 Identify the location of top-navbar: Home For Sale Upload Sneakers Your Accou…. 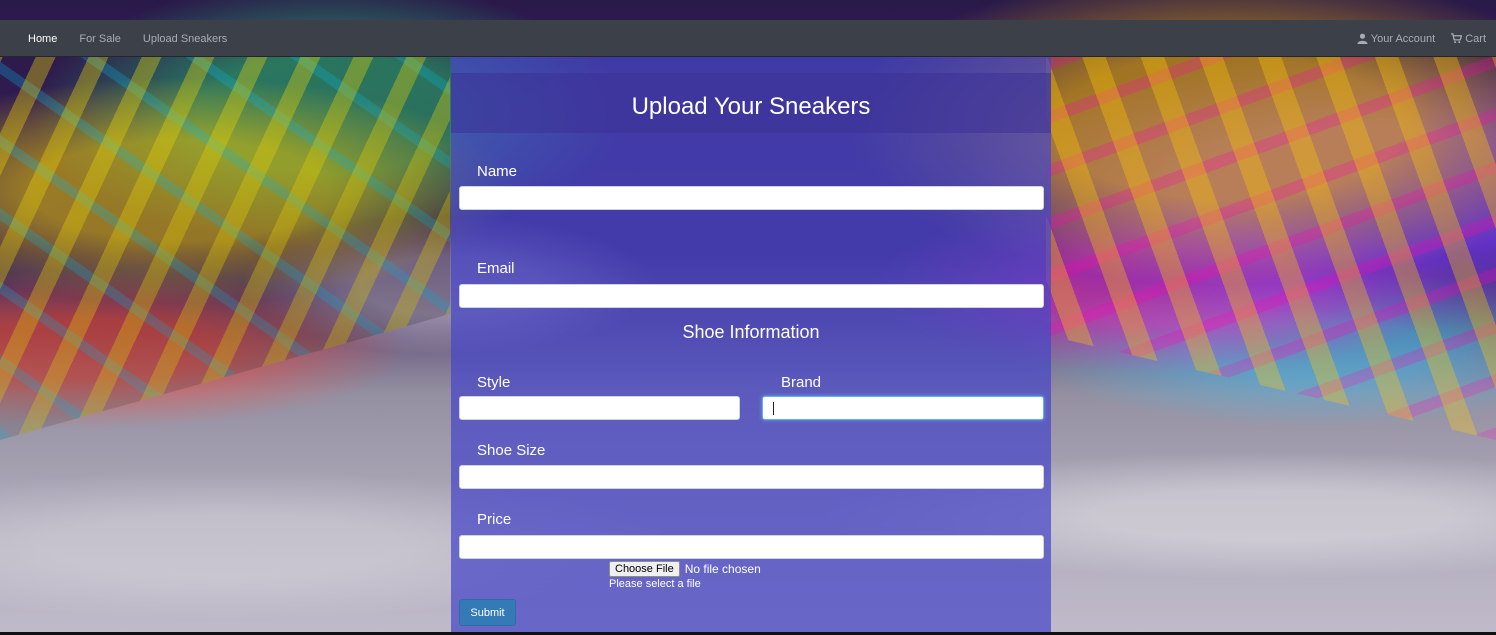
(748, 38).